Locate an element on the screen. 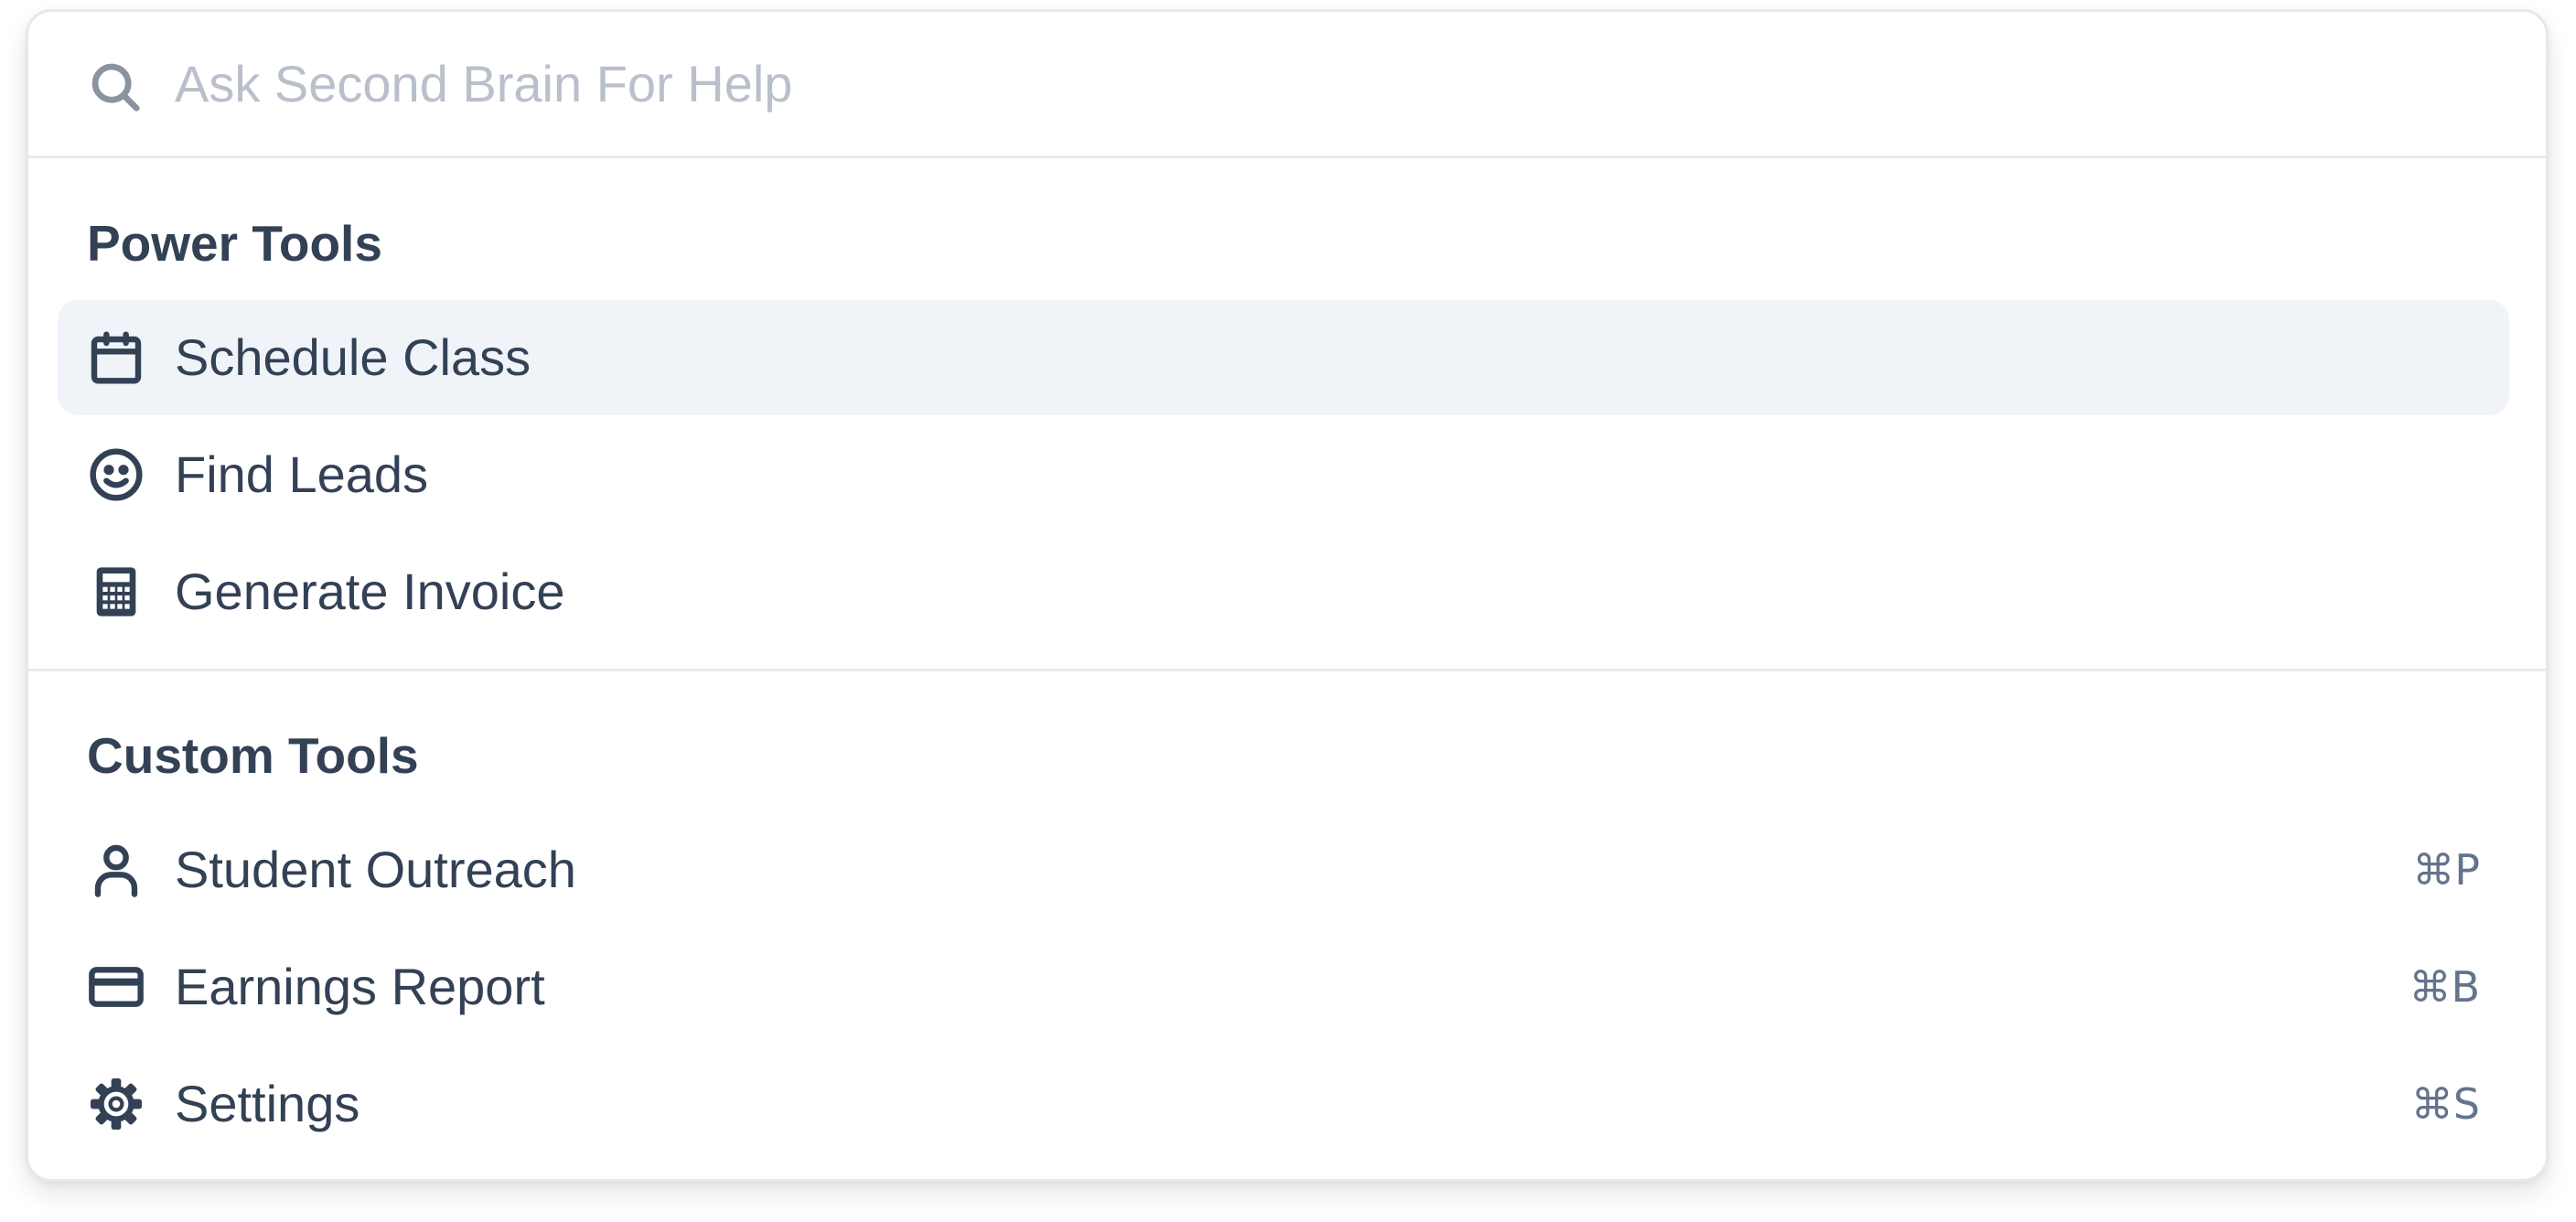  credit-card-icon is located at coordinates (116, 987).